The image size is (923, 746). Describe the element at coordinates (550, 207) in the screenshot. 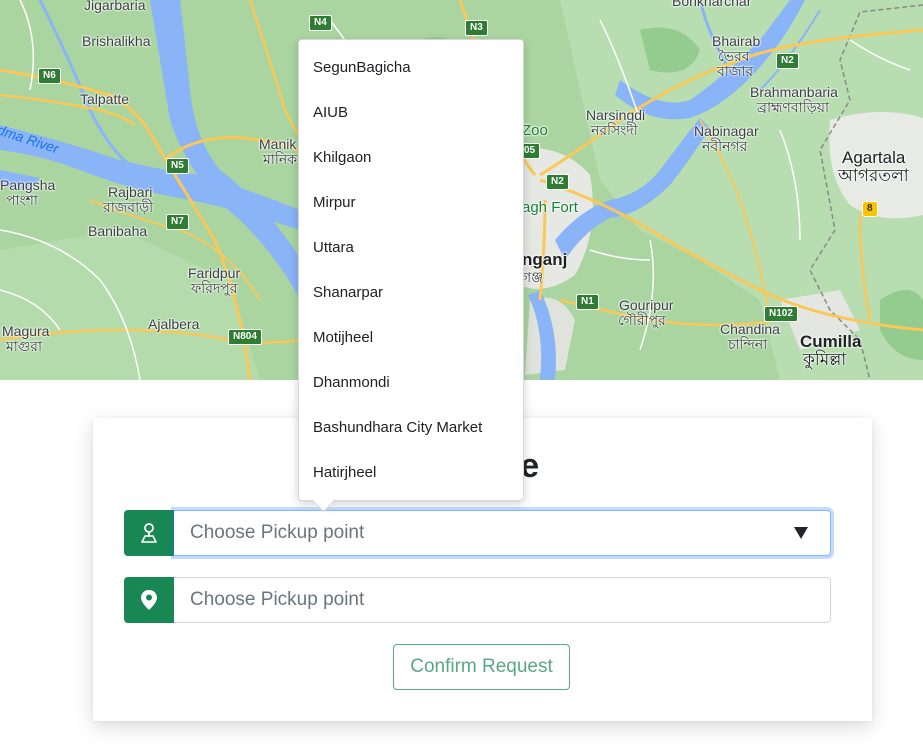

I see `map-poi-label: agh Fort` at that location.